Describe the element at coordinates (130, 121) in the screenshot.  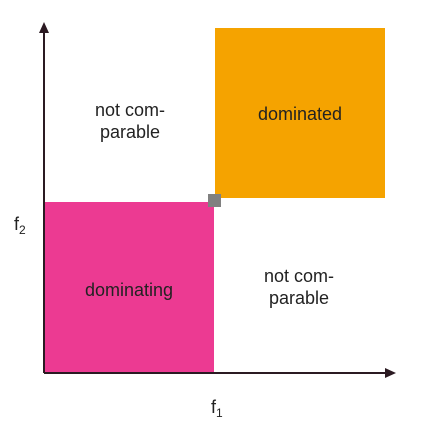
I see `not-comparable-top-label: not com- parable` at that location.